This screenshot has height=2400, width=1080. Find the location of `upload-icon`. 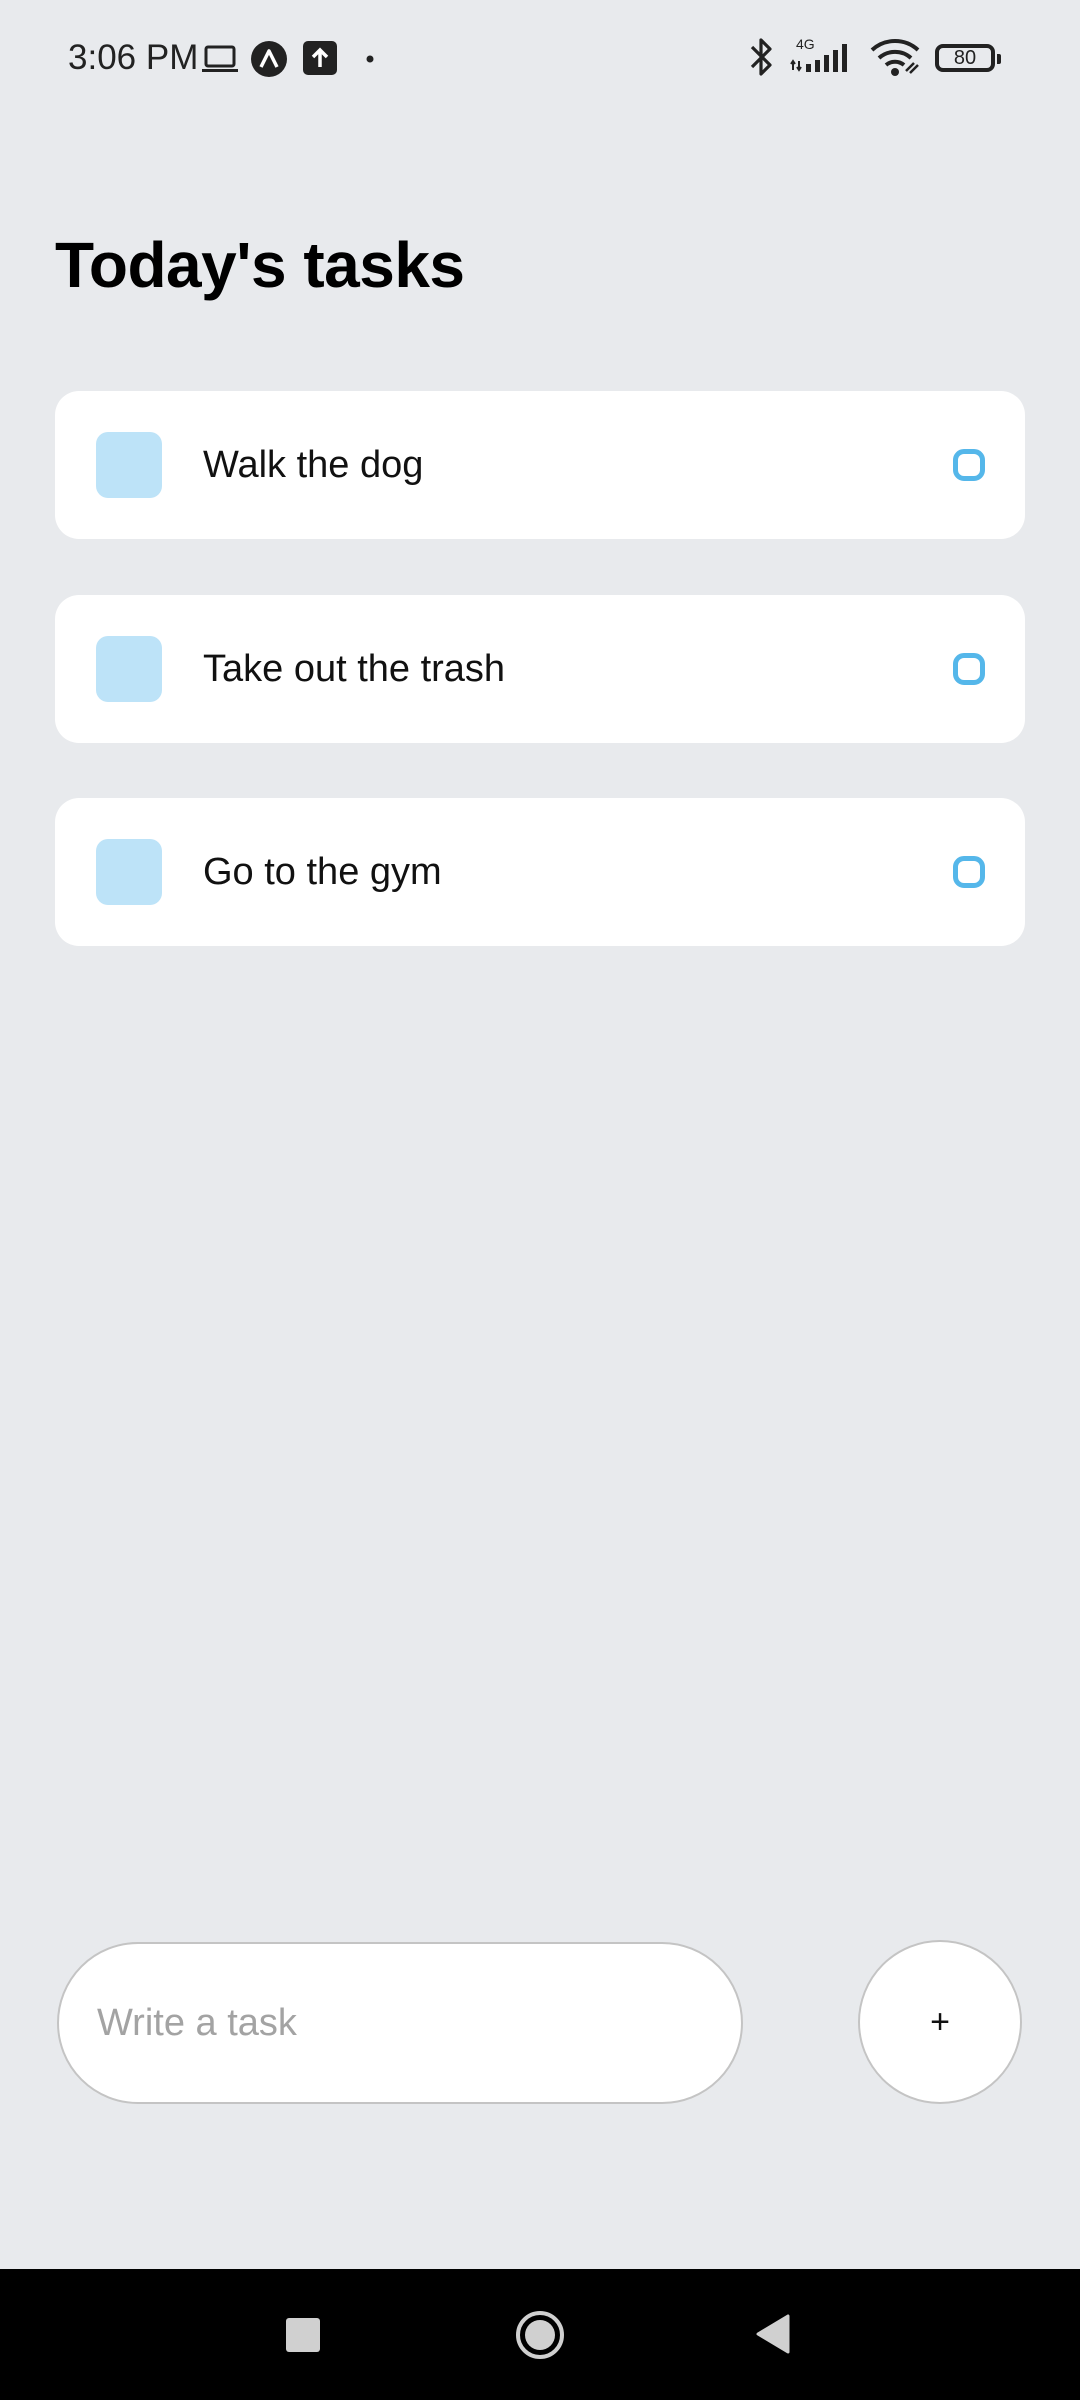

upload-icon is located at coordinates (320, 58).